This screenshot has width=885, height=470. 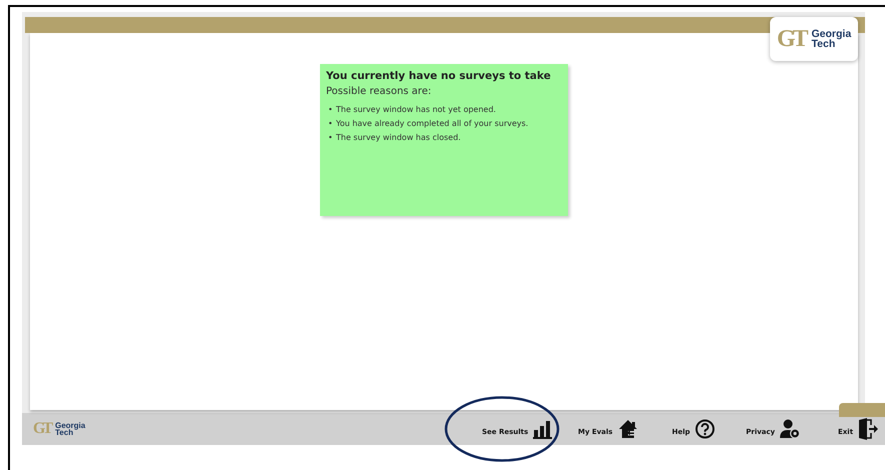 I want to click on notice-title: You currently have no surveys to take, so click(x=439, y=76).